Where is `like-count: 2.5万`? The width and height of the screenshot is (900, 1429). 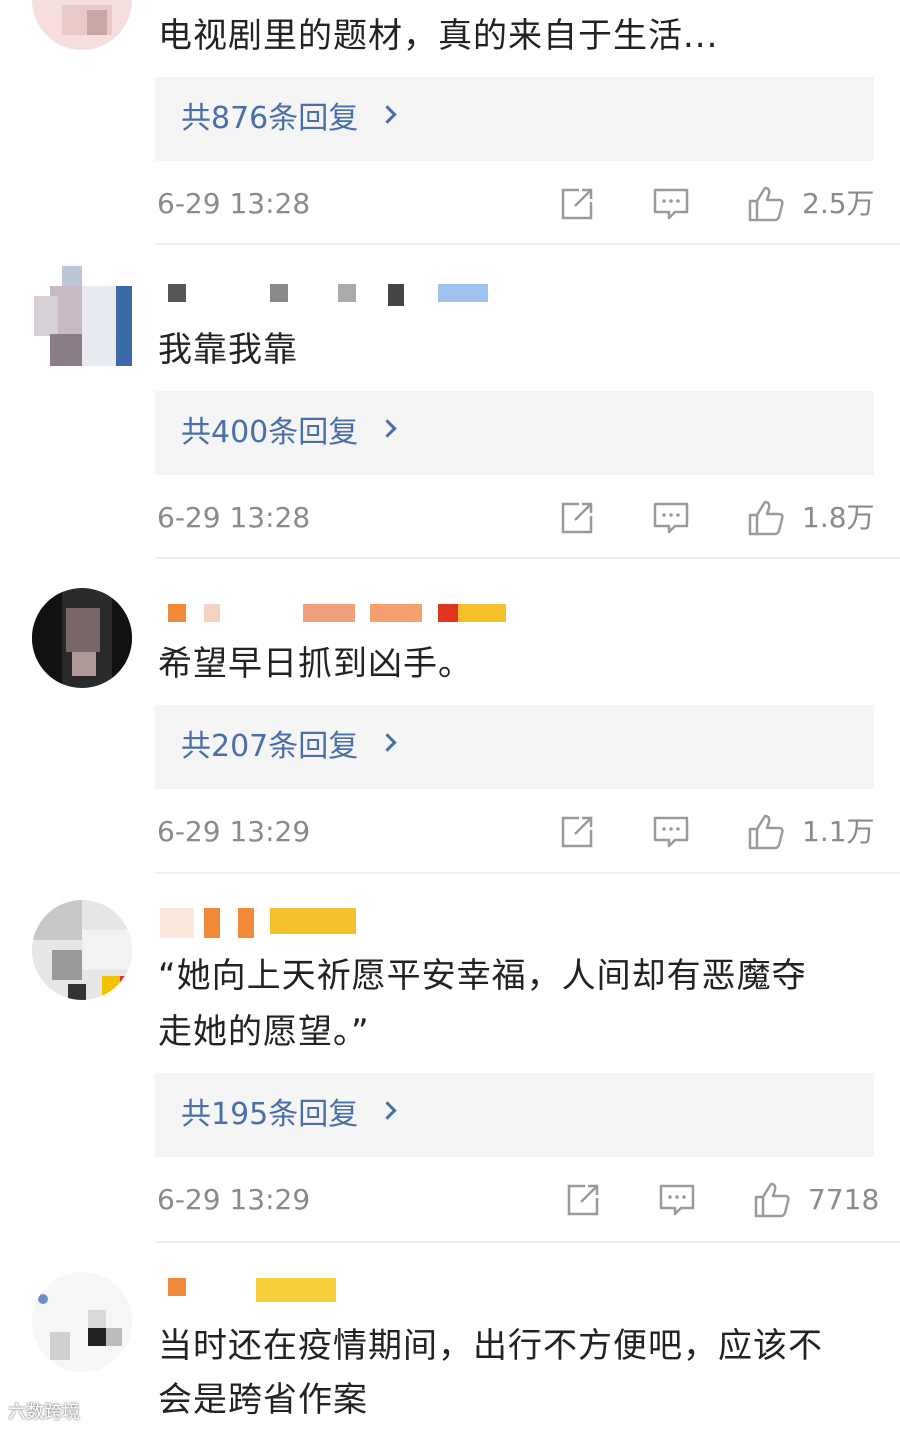
like-count: 2.5万 is located at coordinates (838, 203).